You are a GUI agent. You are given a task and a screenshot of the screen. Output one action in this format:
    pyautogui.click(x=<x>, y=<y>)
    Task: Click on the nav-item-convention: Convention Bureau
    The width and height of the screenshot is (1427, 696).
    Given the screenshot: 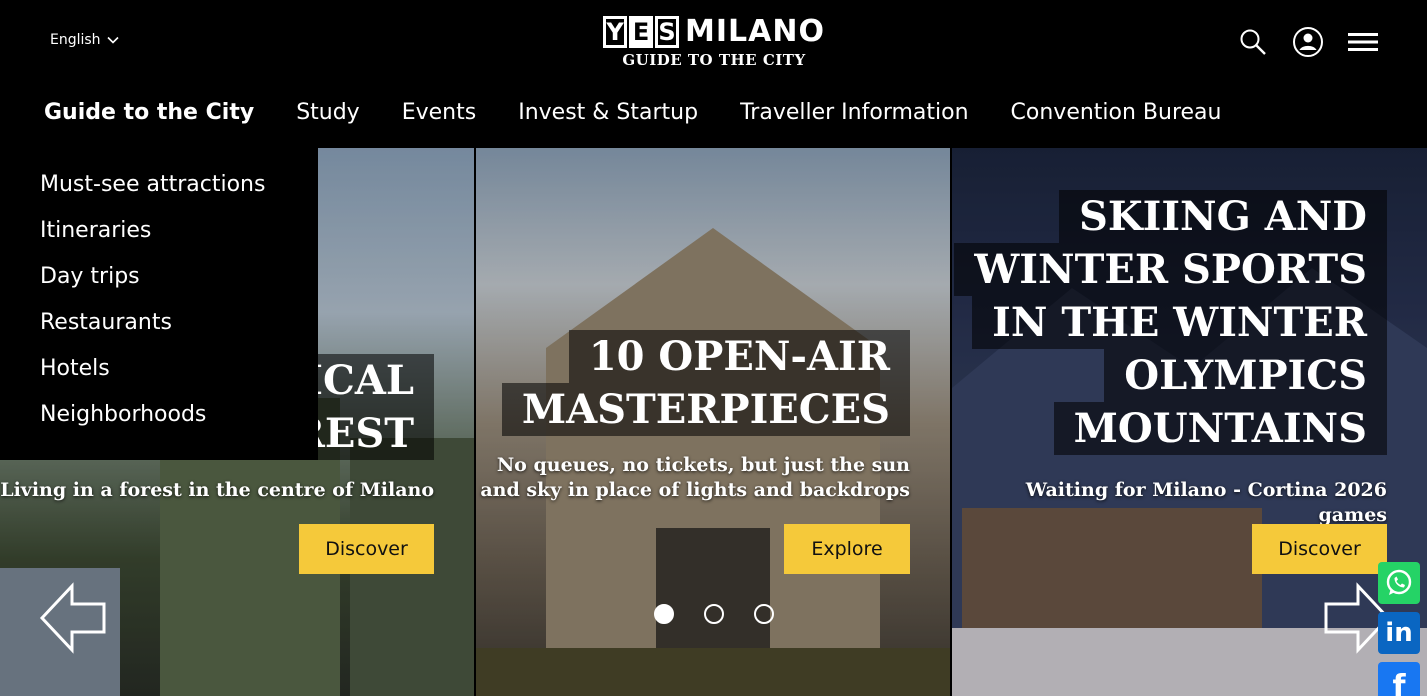 What is the action you would take?
    pyautogui.click(x=1116, y=112)
    